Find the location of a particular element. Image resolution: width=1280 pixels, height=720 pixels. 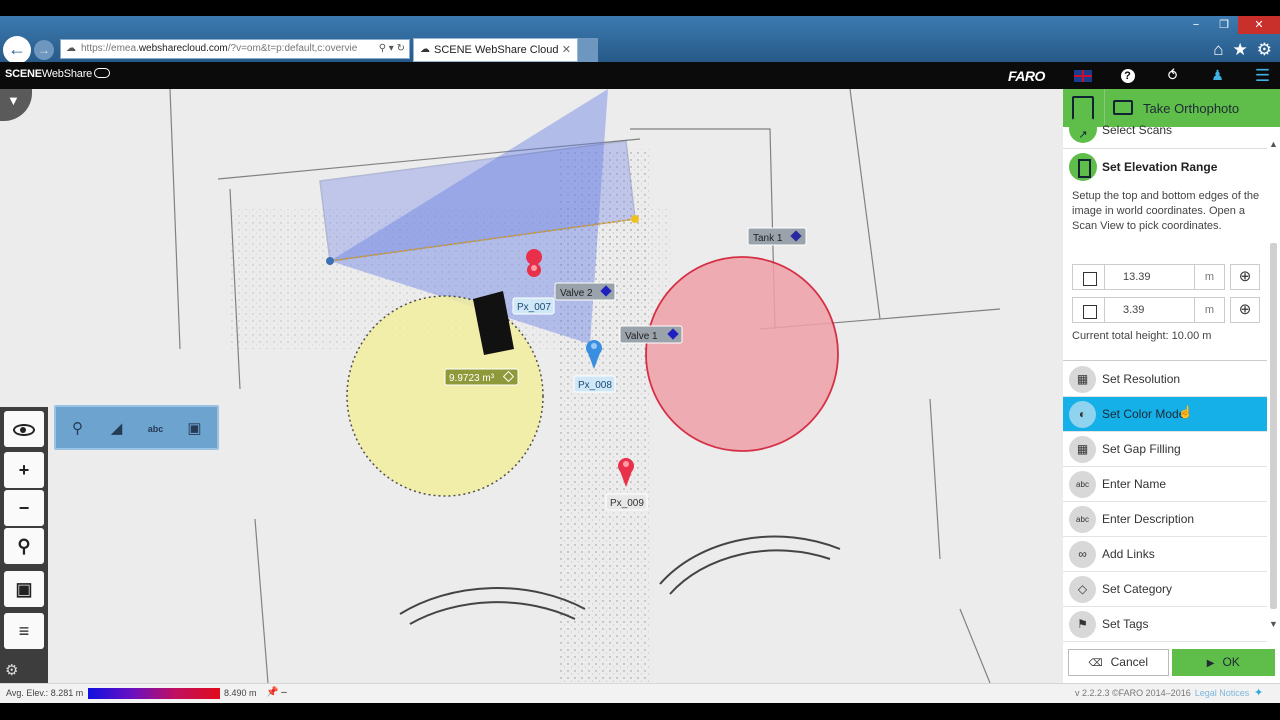

select-scans-item: ↗ Select Scans is located at coordinates (1165, 132).